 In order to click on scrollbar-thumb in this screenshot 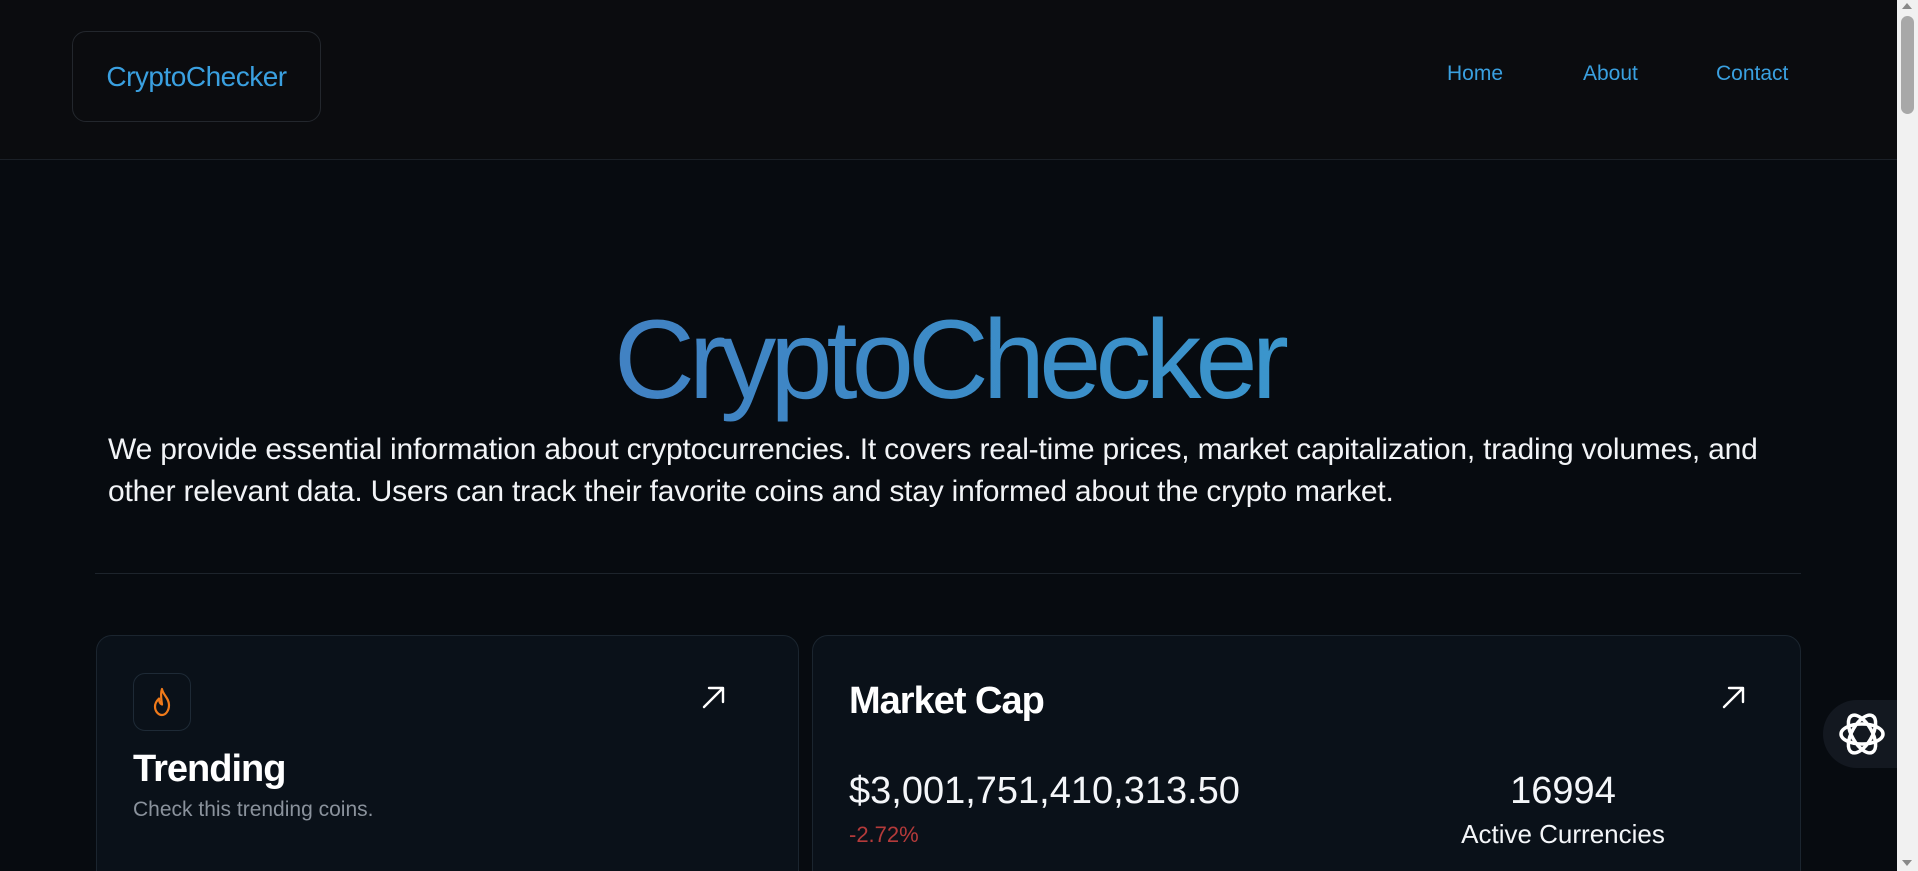, I will do `click(1907, 65)`.